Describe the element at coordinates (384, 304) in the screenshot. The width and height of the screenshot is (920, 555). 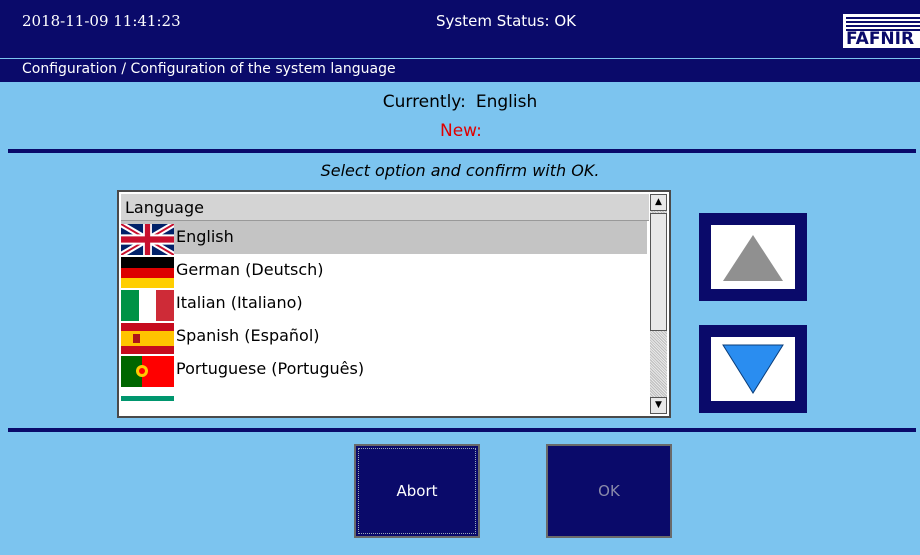
I see `list-item: Italian (Italiano)` at that location.